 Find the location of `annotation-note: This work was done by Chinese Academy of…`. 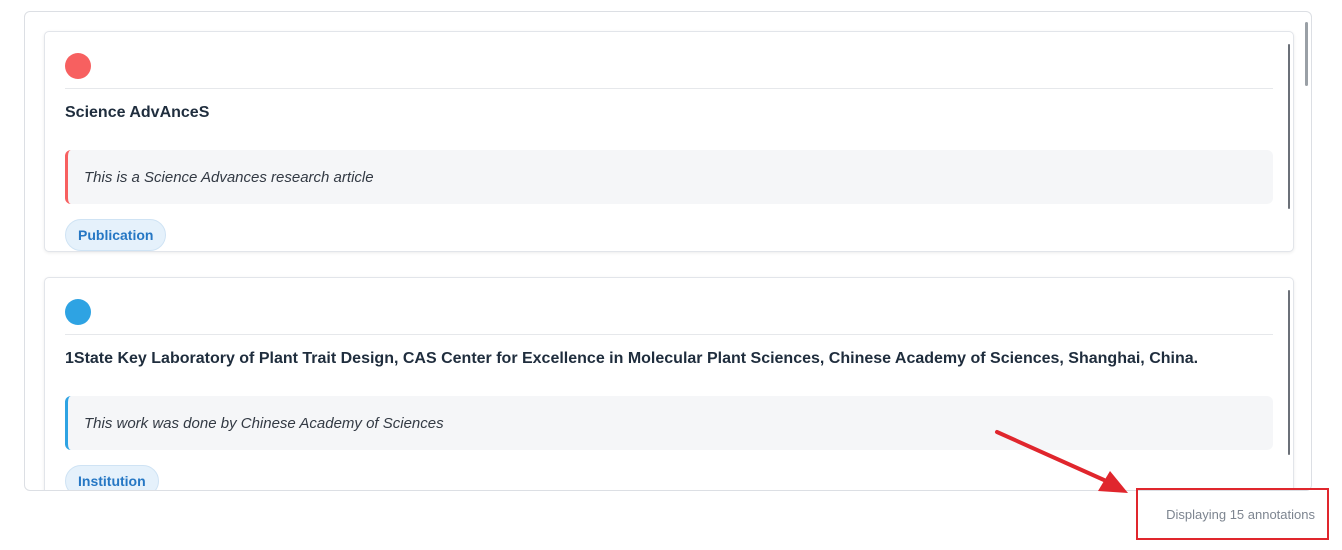

annotation-note: This work was done by Chinese Academy of… is located at coordinates (669, 423).